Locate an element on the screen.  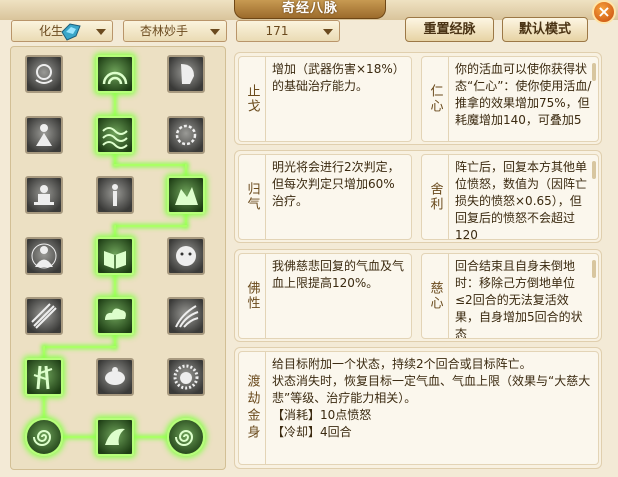
points-value: 171 is located at coordinates (277, 31).